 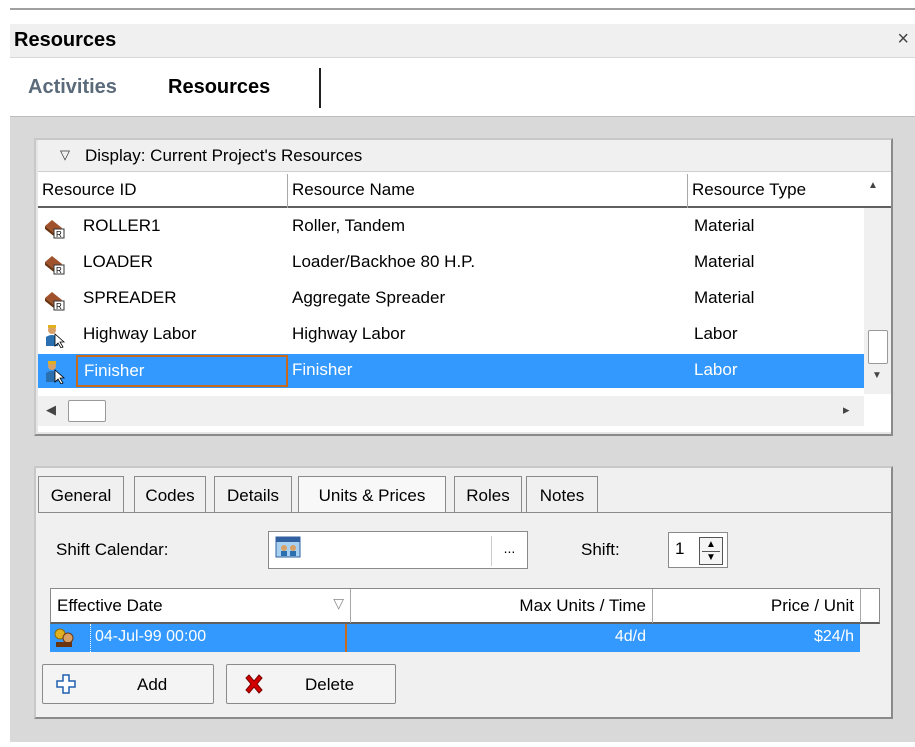 I want to click on horizontal-scroll-thumb, so click(x=87, y=411).